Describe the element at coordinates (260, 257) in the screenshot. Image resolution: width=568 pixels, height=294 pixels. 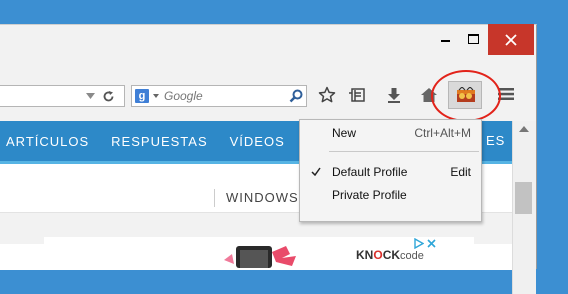
I see `product-image` at that location.